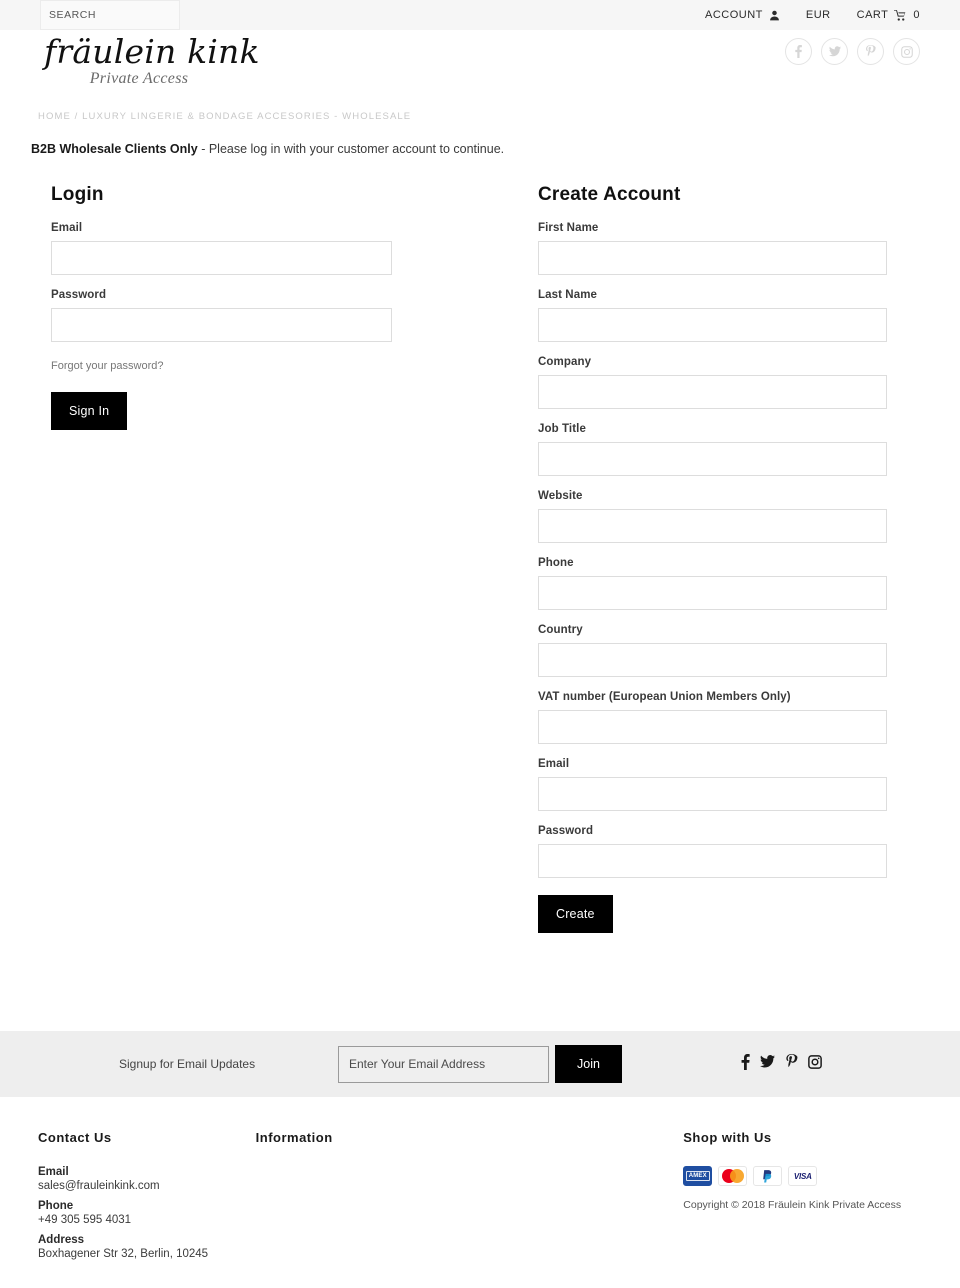 Image resolution: width=960 pixels, height=1288 pixels. I want to click on create-account-button: Create, so click(575, 914).